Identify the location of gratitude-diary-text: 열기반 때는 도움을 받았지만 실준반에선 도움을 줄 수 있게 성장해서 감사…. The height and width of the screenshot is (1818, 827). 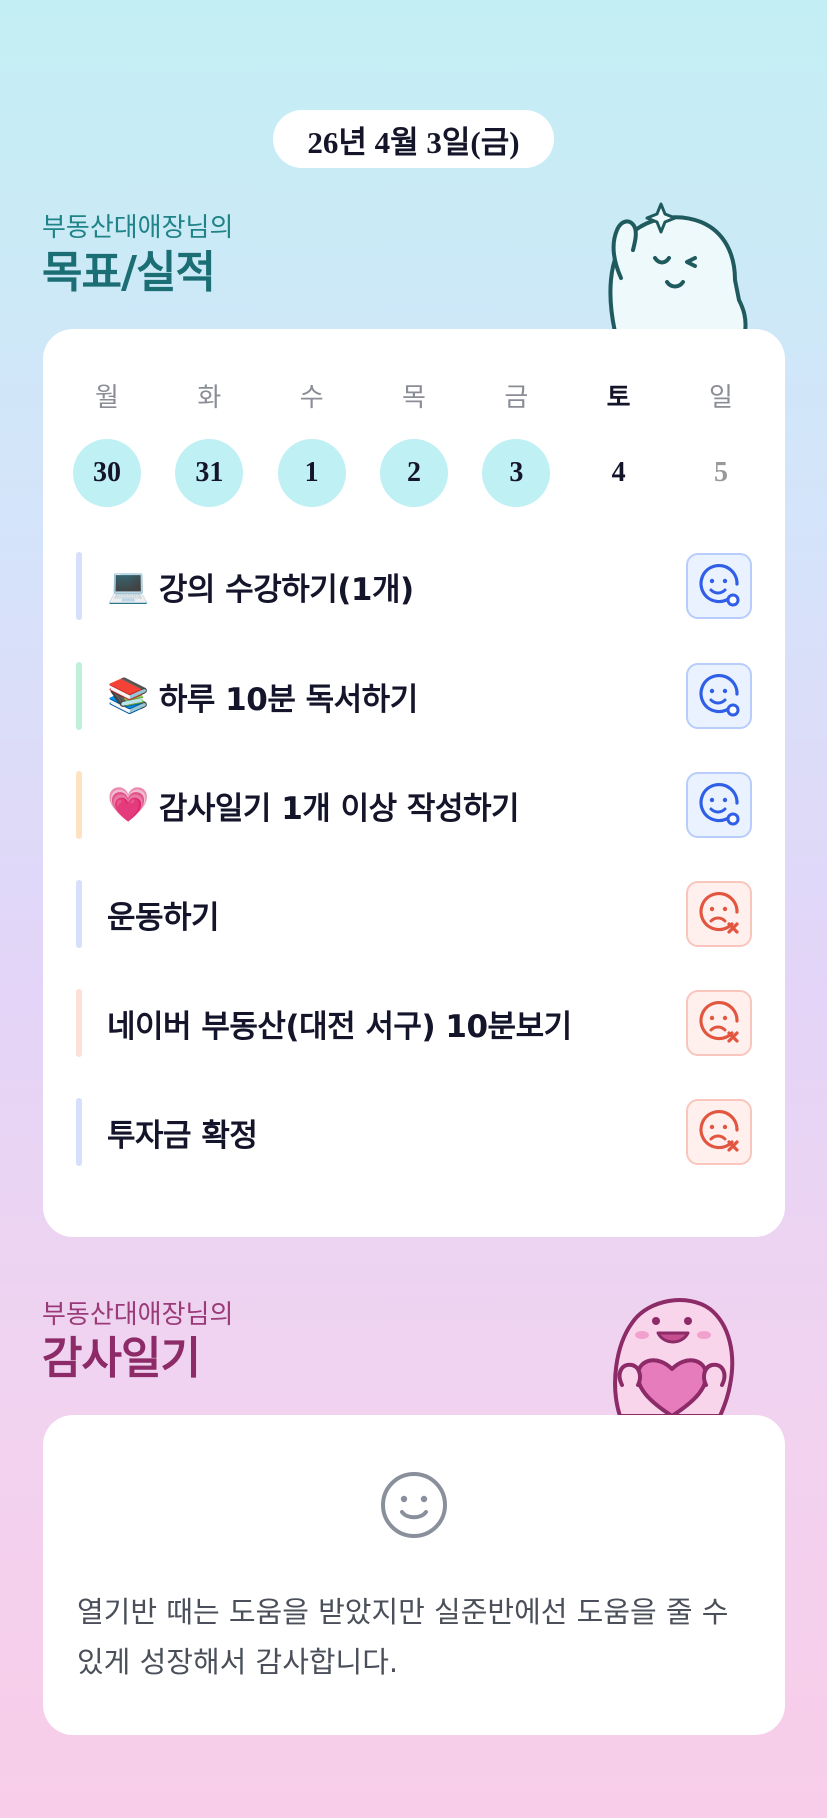
(403, 1637).